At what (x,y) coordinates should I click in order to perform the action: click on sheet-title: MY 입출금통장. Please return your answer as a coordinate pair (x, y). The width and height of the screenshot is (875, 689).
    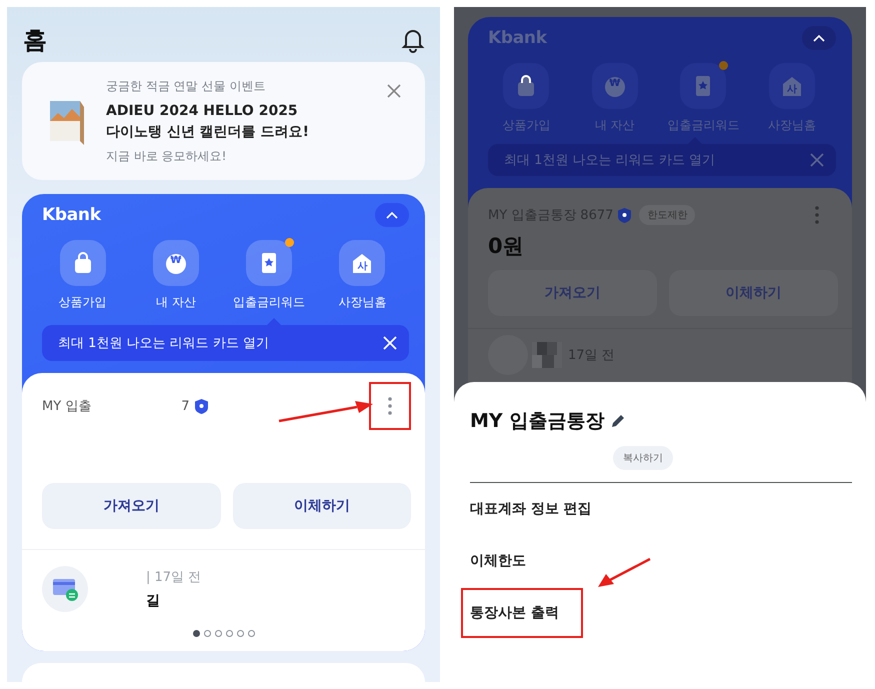
    Looking at the image, I should click on (537, 421).